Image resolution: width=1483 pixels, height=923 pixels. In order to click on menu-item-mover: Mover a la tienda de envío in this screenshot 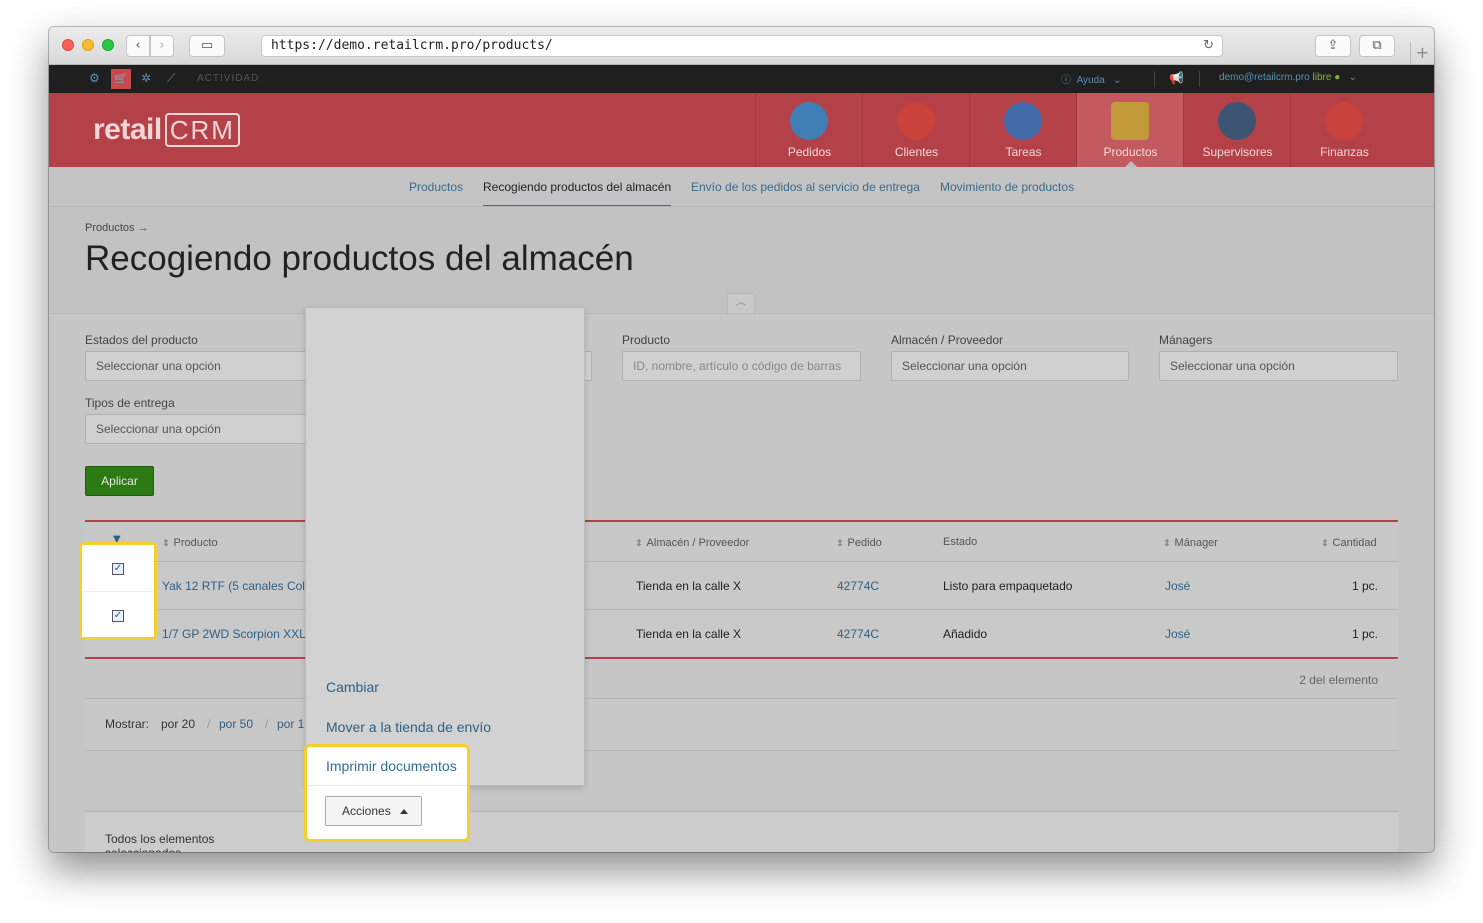, I will do `click(408, 727)`.